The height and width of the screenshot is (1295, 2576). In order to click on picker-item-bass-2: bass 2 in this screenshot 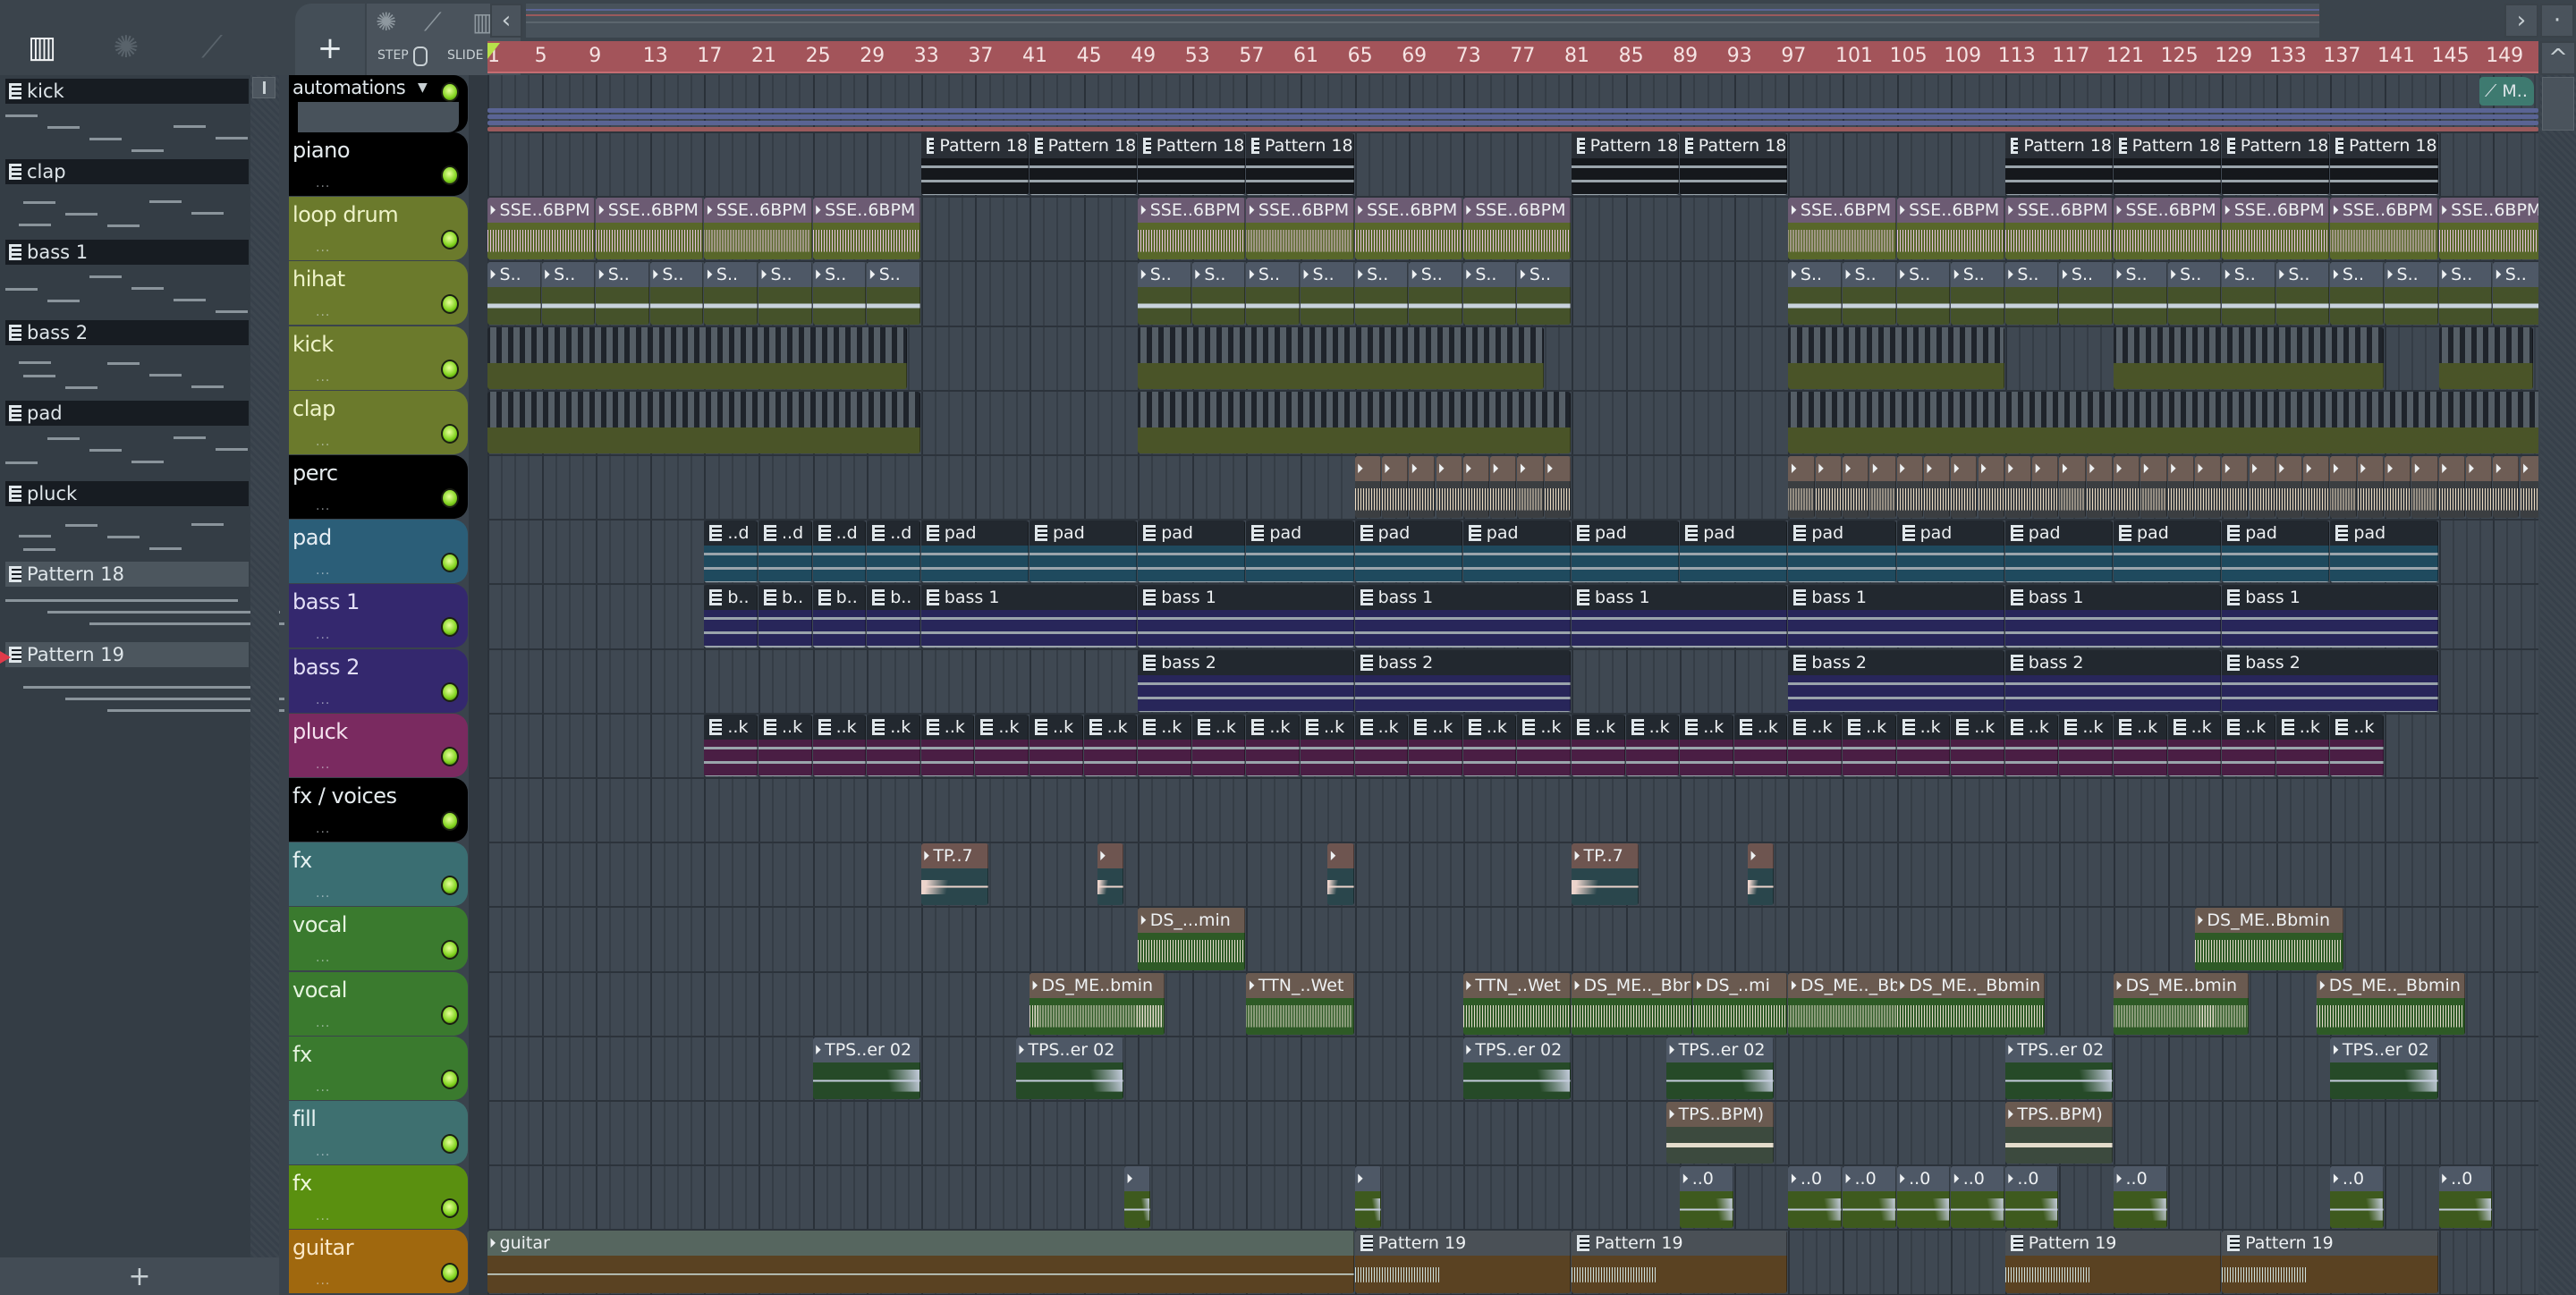, I will do `click(127, 360)`.